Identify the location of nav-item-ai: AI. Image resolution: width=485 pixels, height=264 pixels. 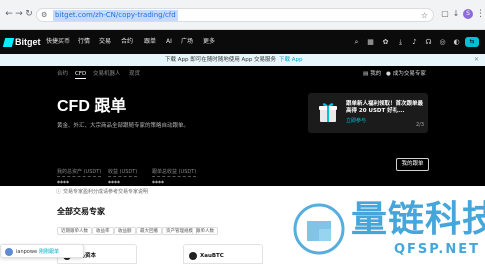
(169, 42).